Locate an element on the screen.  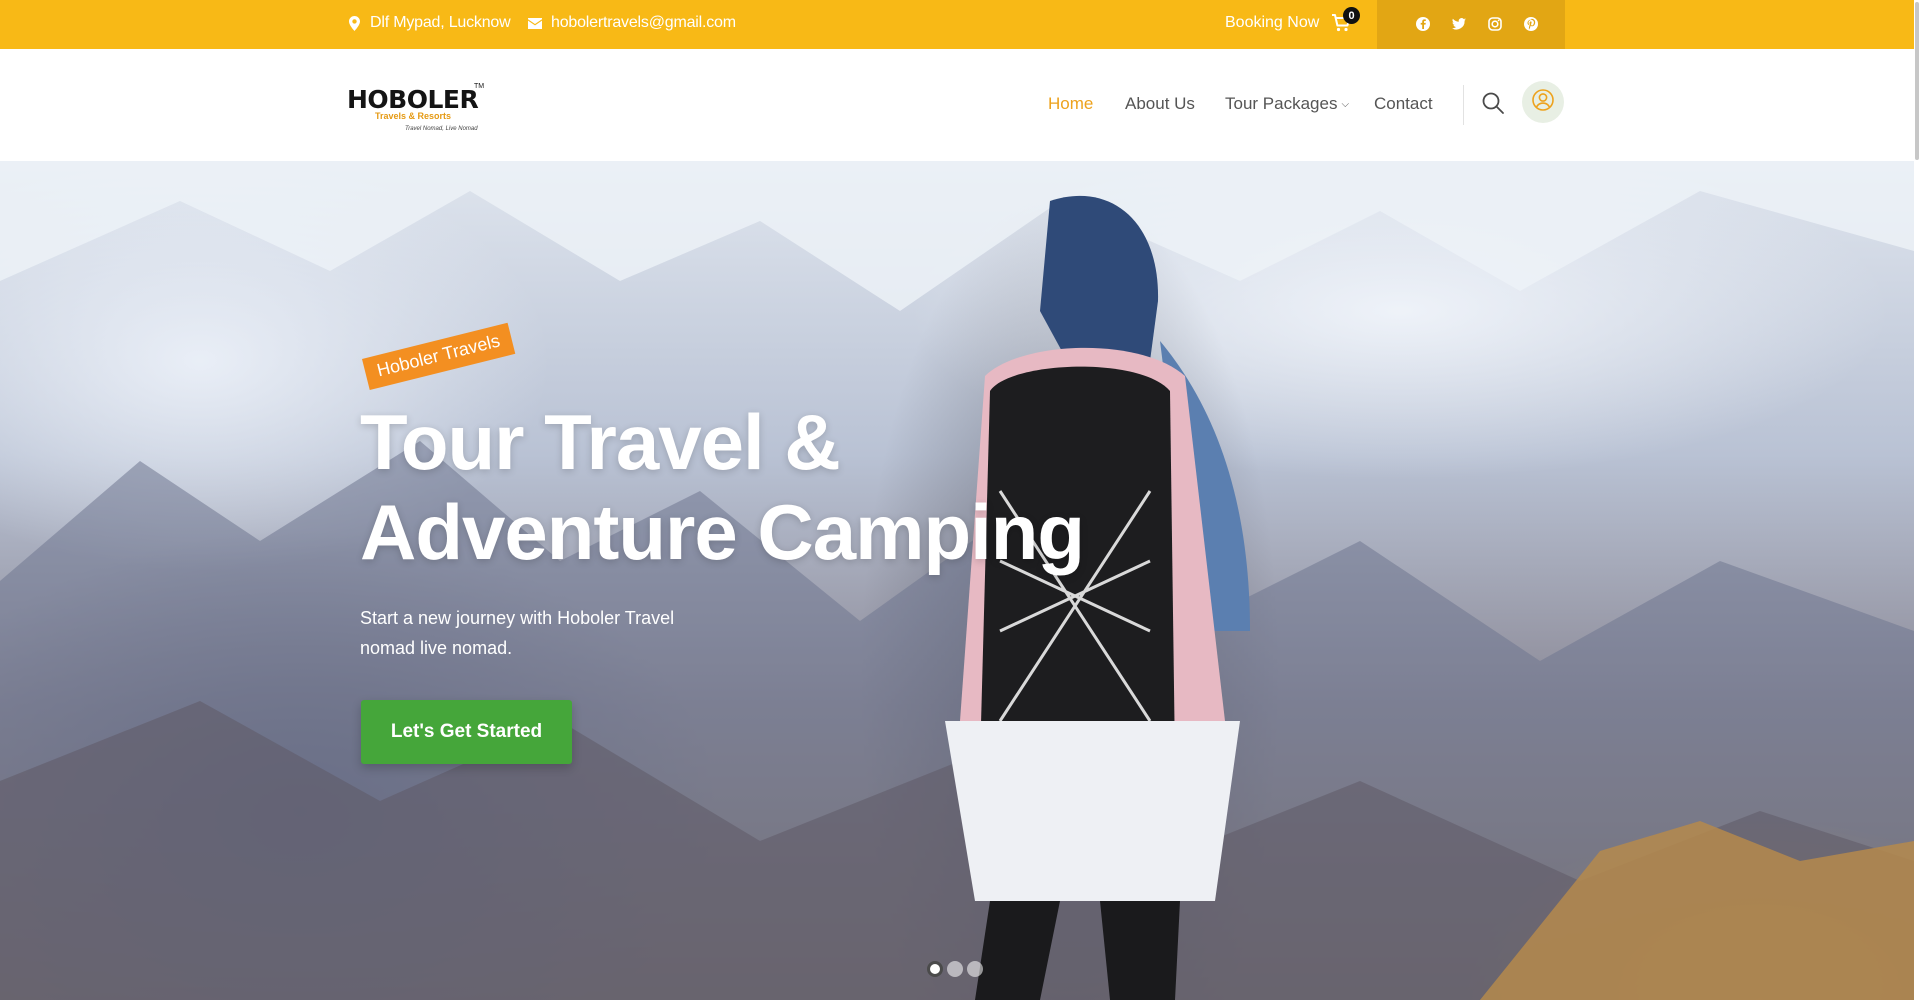
chevron-down-icon: ⌵ is located at coordinates (1345, 105).